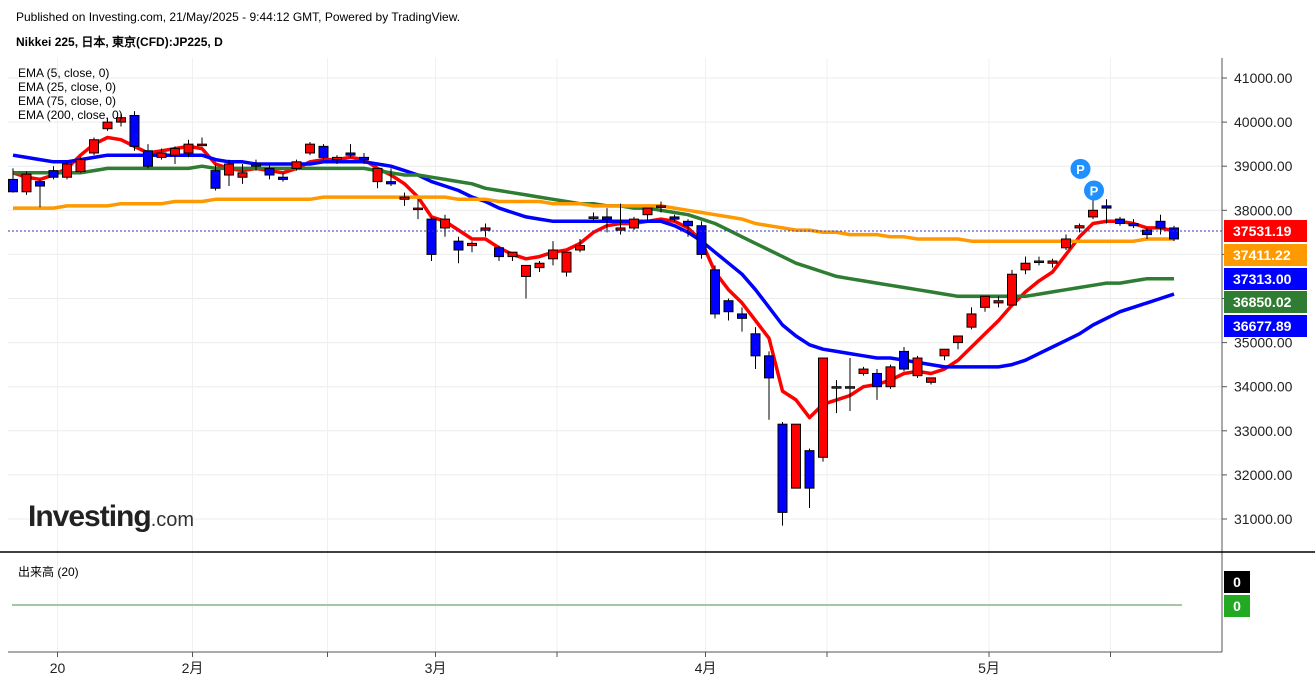 The width and height of the screenshot is (1315, 685). I want to click on x-tick-label: 4月, so click(706, 668).